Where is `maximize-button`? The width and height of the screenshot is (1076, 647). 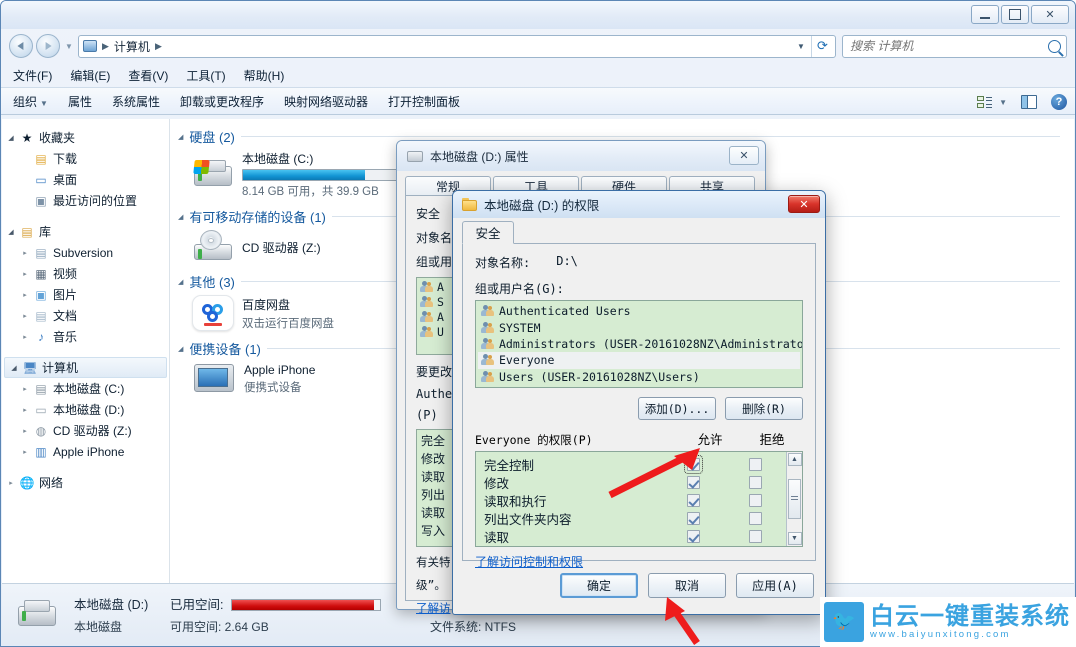 maximize-button is located at coordinates (1015, 14).